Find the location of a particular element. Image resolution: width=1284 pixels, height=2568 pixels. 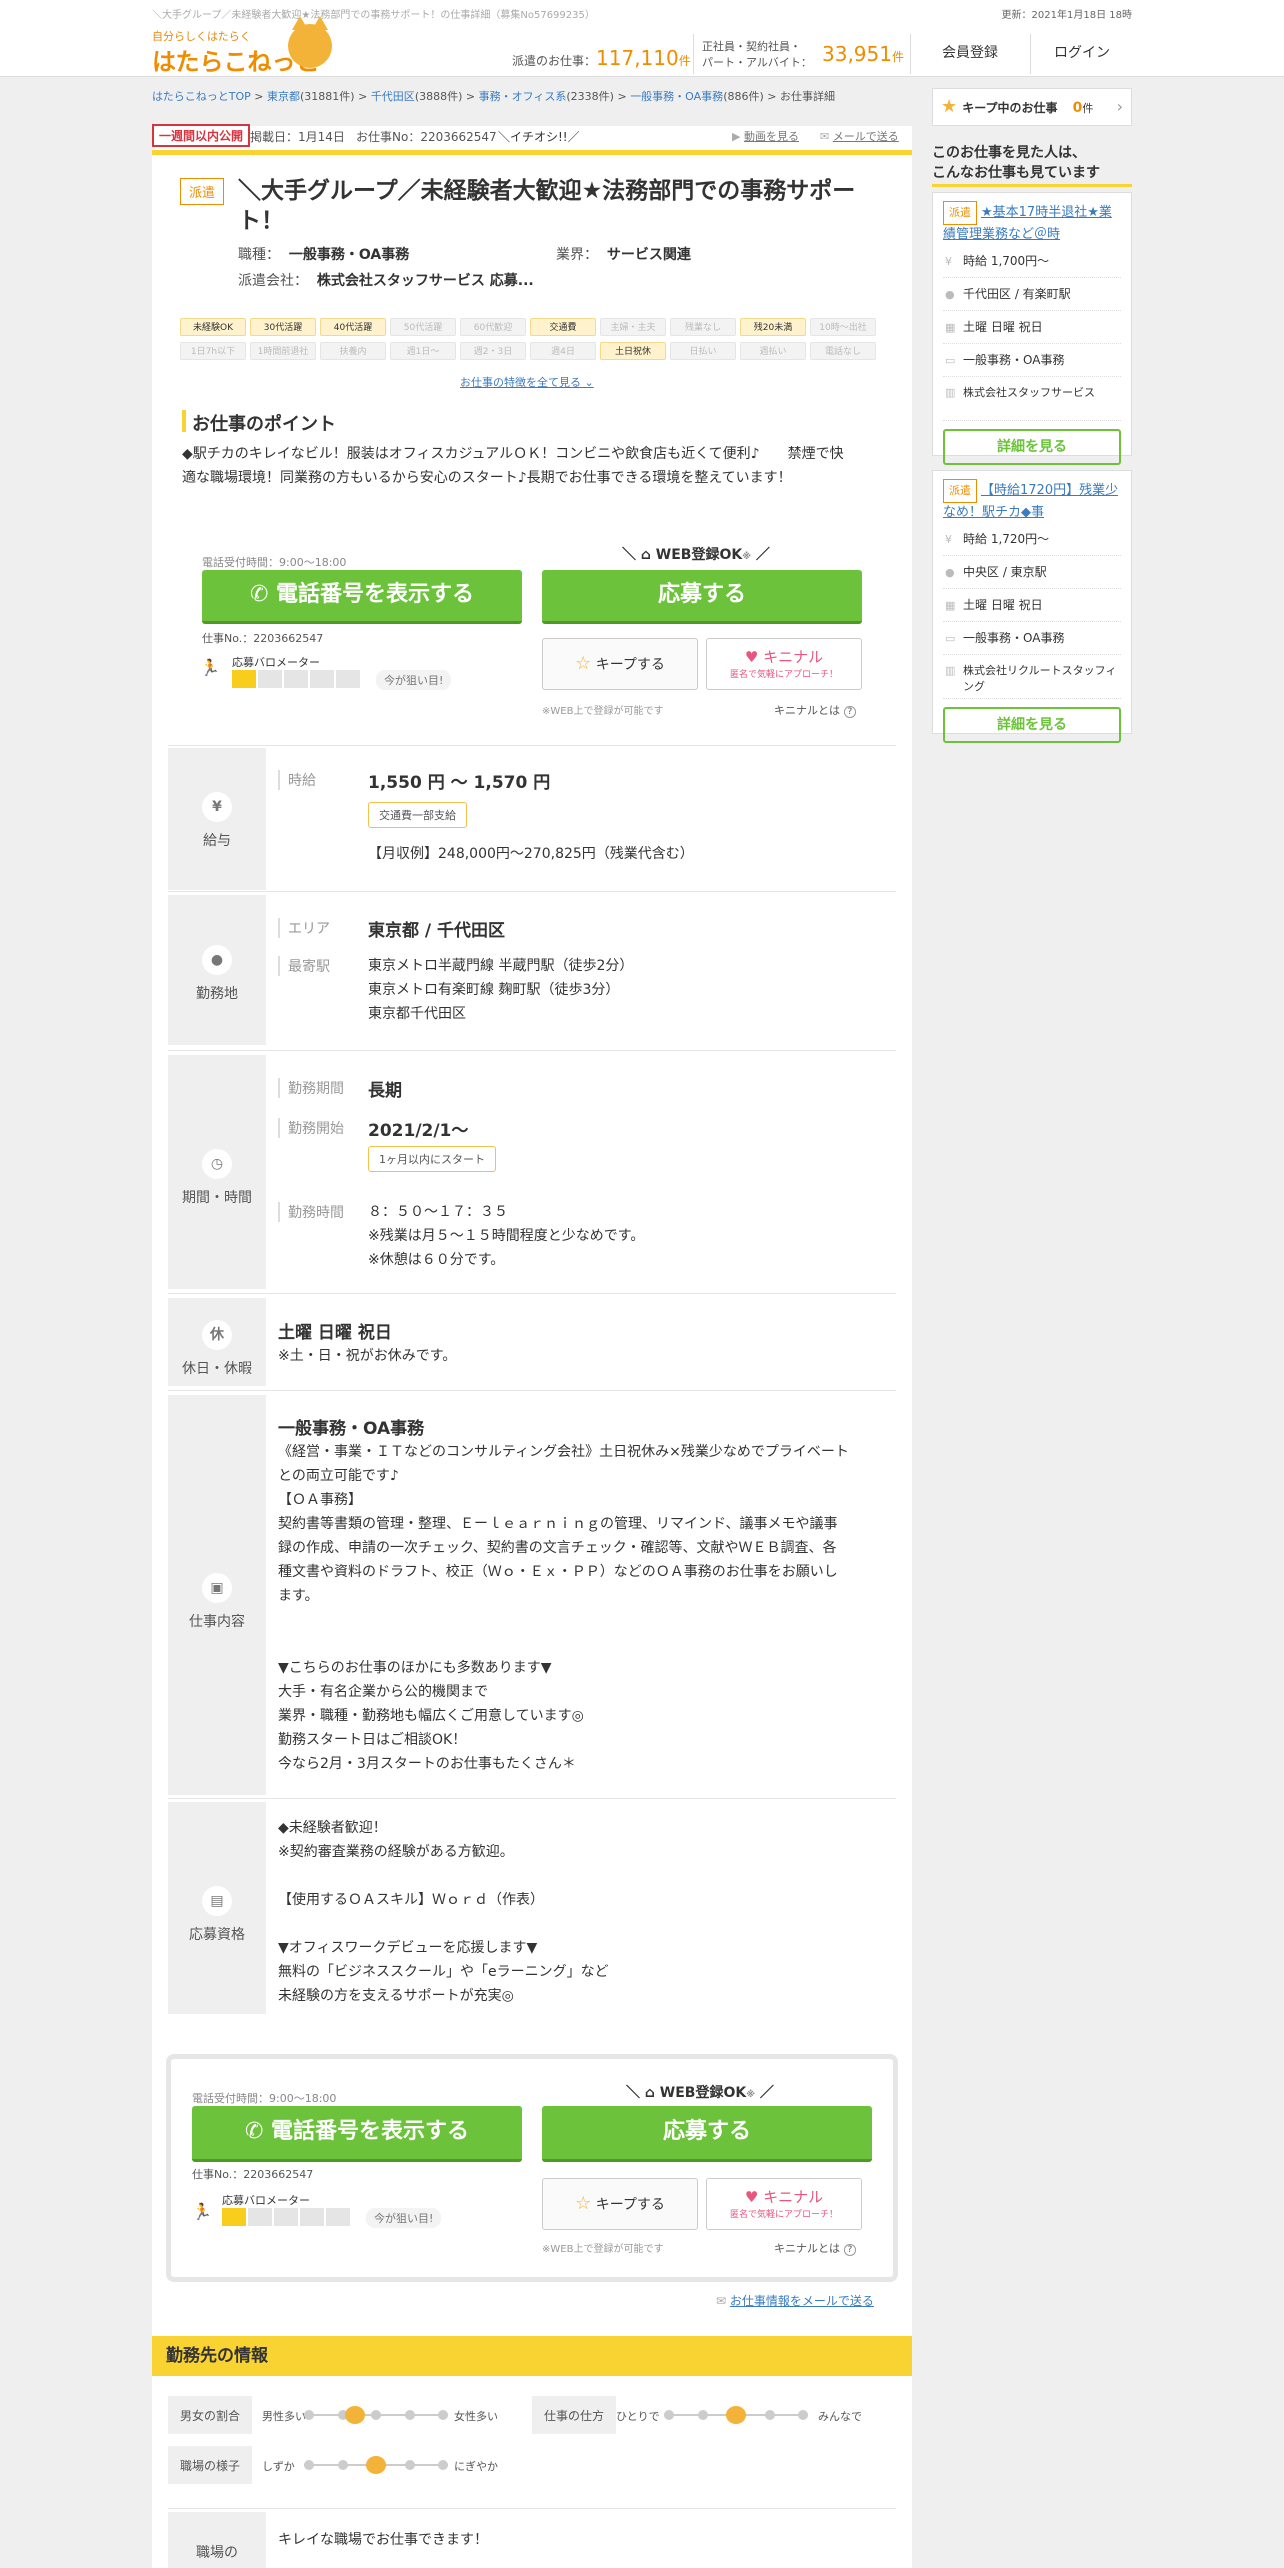

feature-tag: 10時～出社 is located at coordinates (843, 327).